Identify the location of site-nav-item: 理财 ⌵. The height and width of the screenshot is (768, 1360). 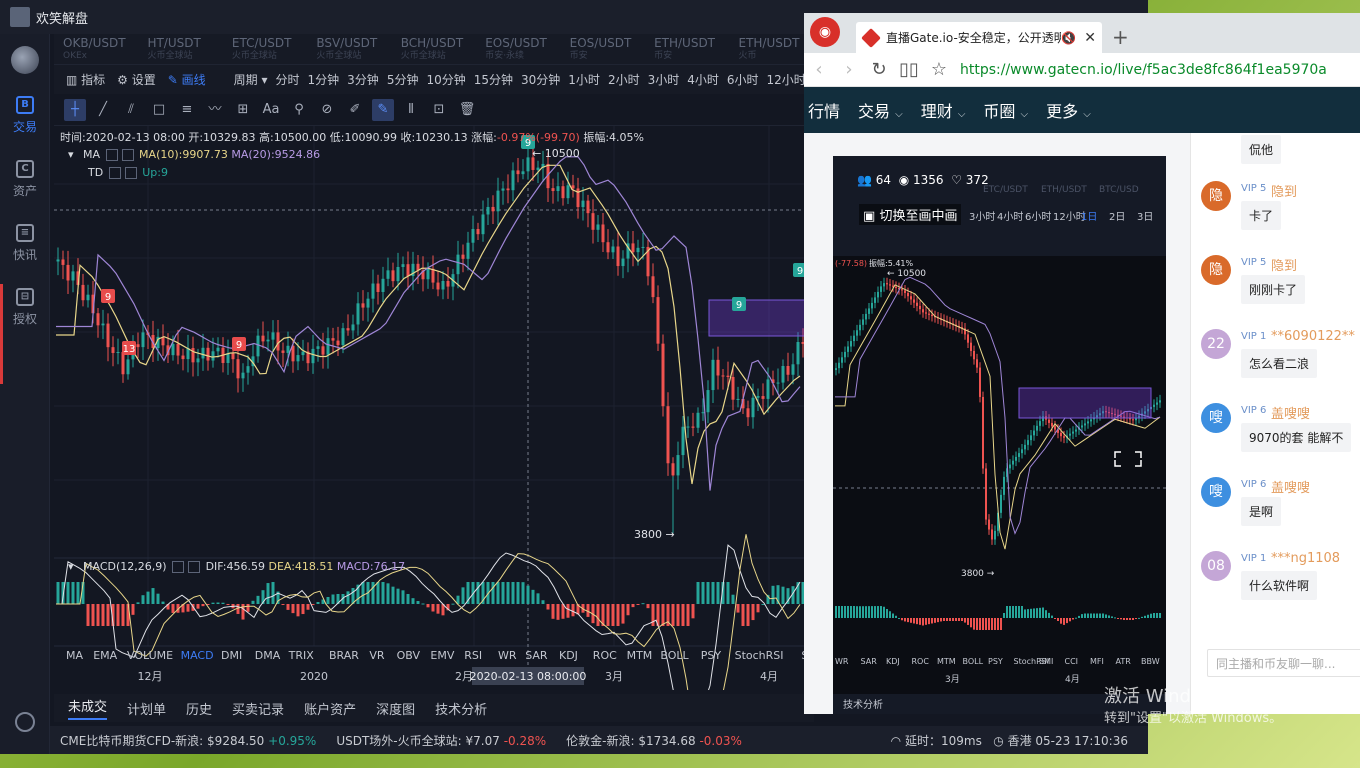
(943, 110).